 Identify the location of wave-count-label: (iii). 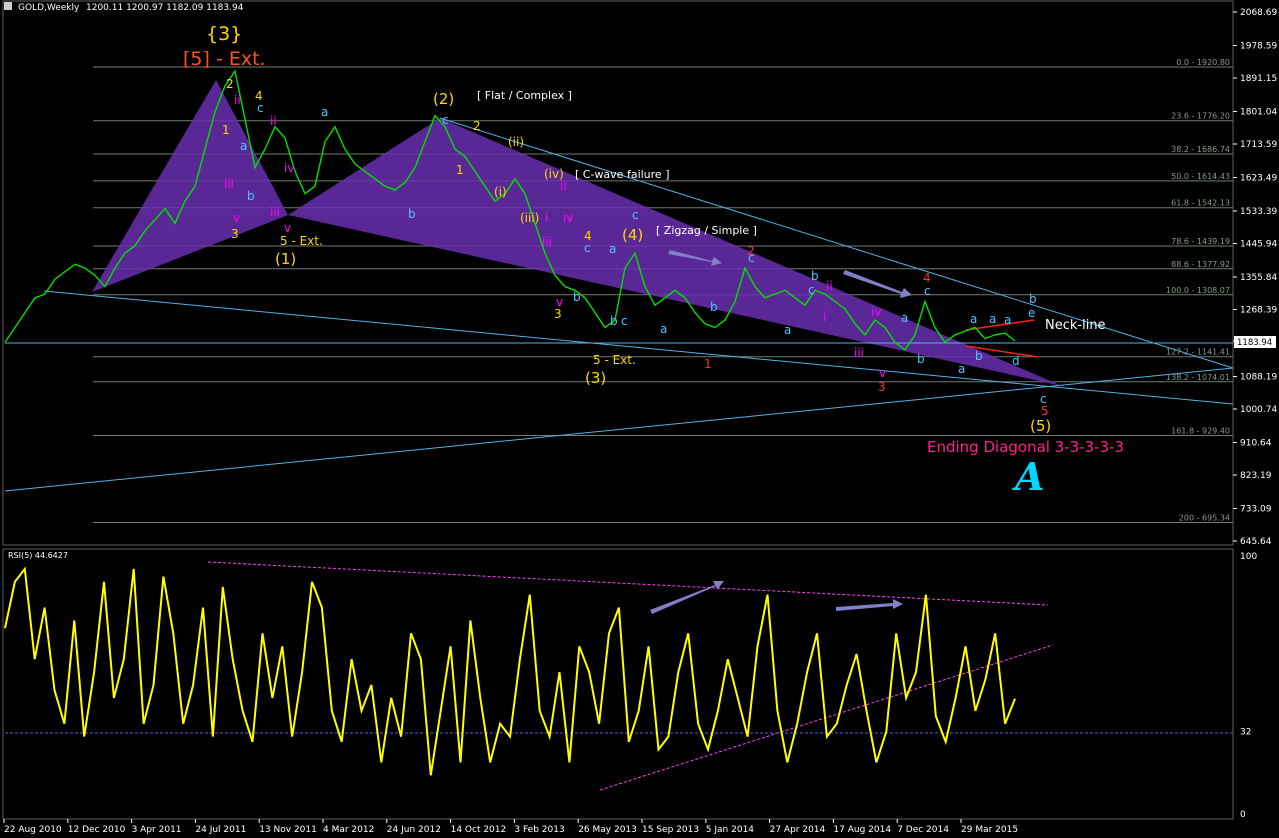
(529, 218).